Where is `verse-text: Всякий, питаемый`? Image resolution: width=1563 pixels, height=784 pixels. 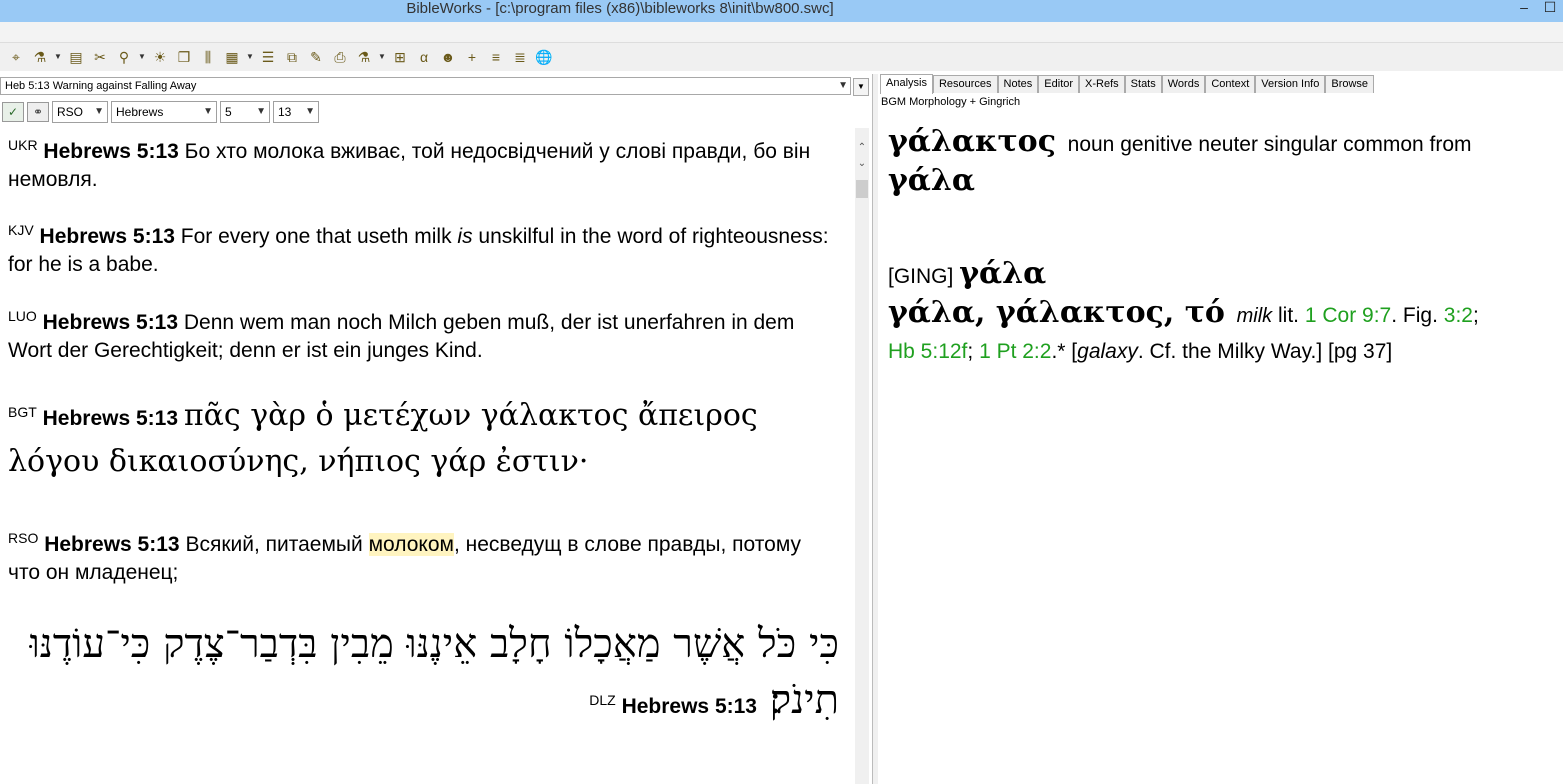
verse-text: Всякий, питаемый is located at coordinates (277, 544).